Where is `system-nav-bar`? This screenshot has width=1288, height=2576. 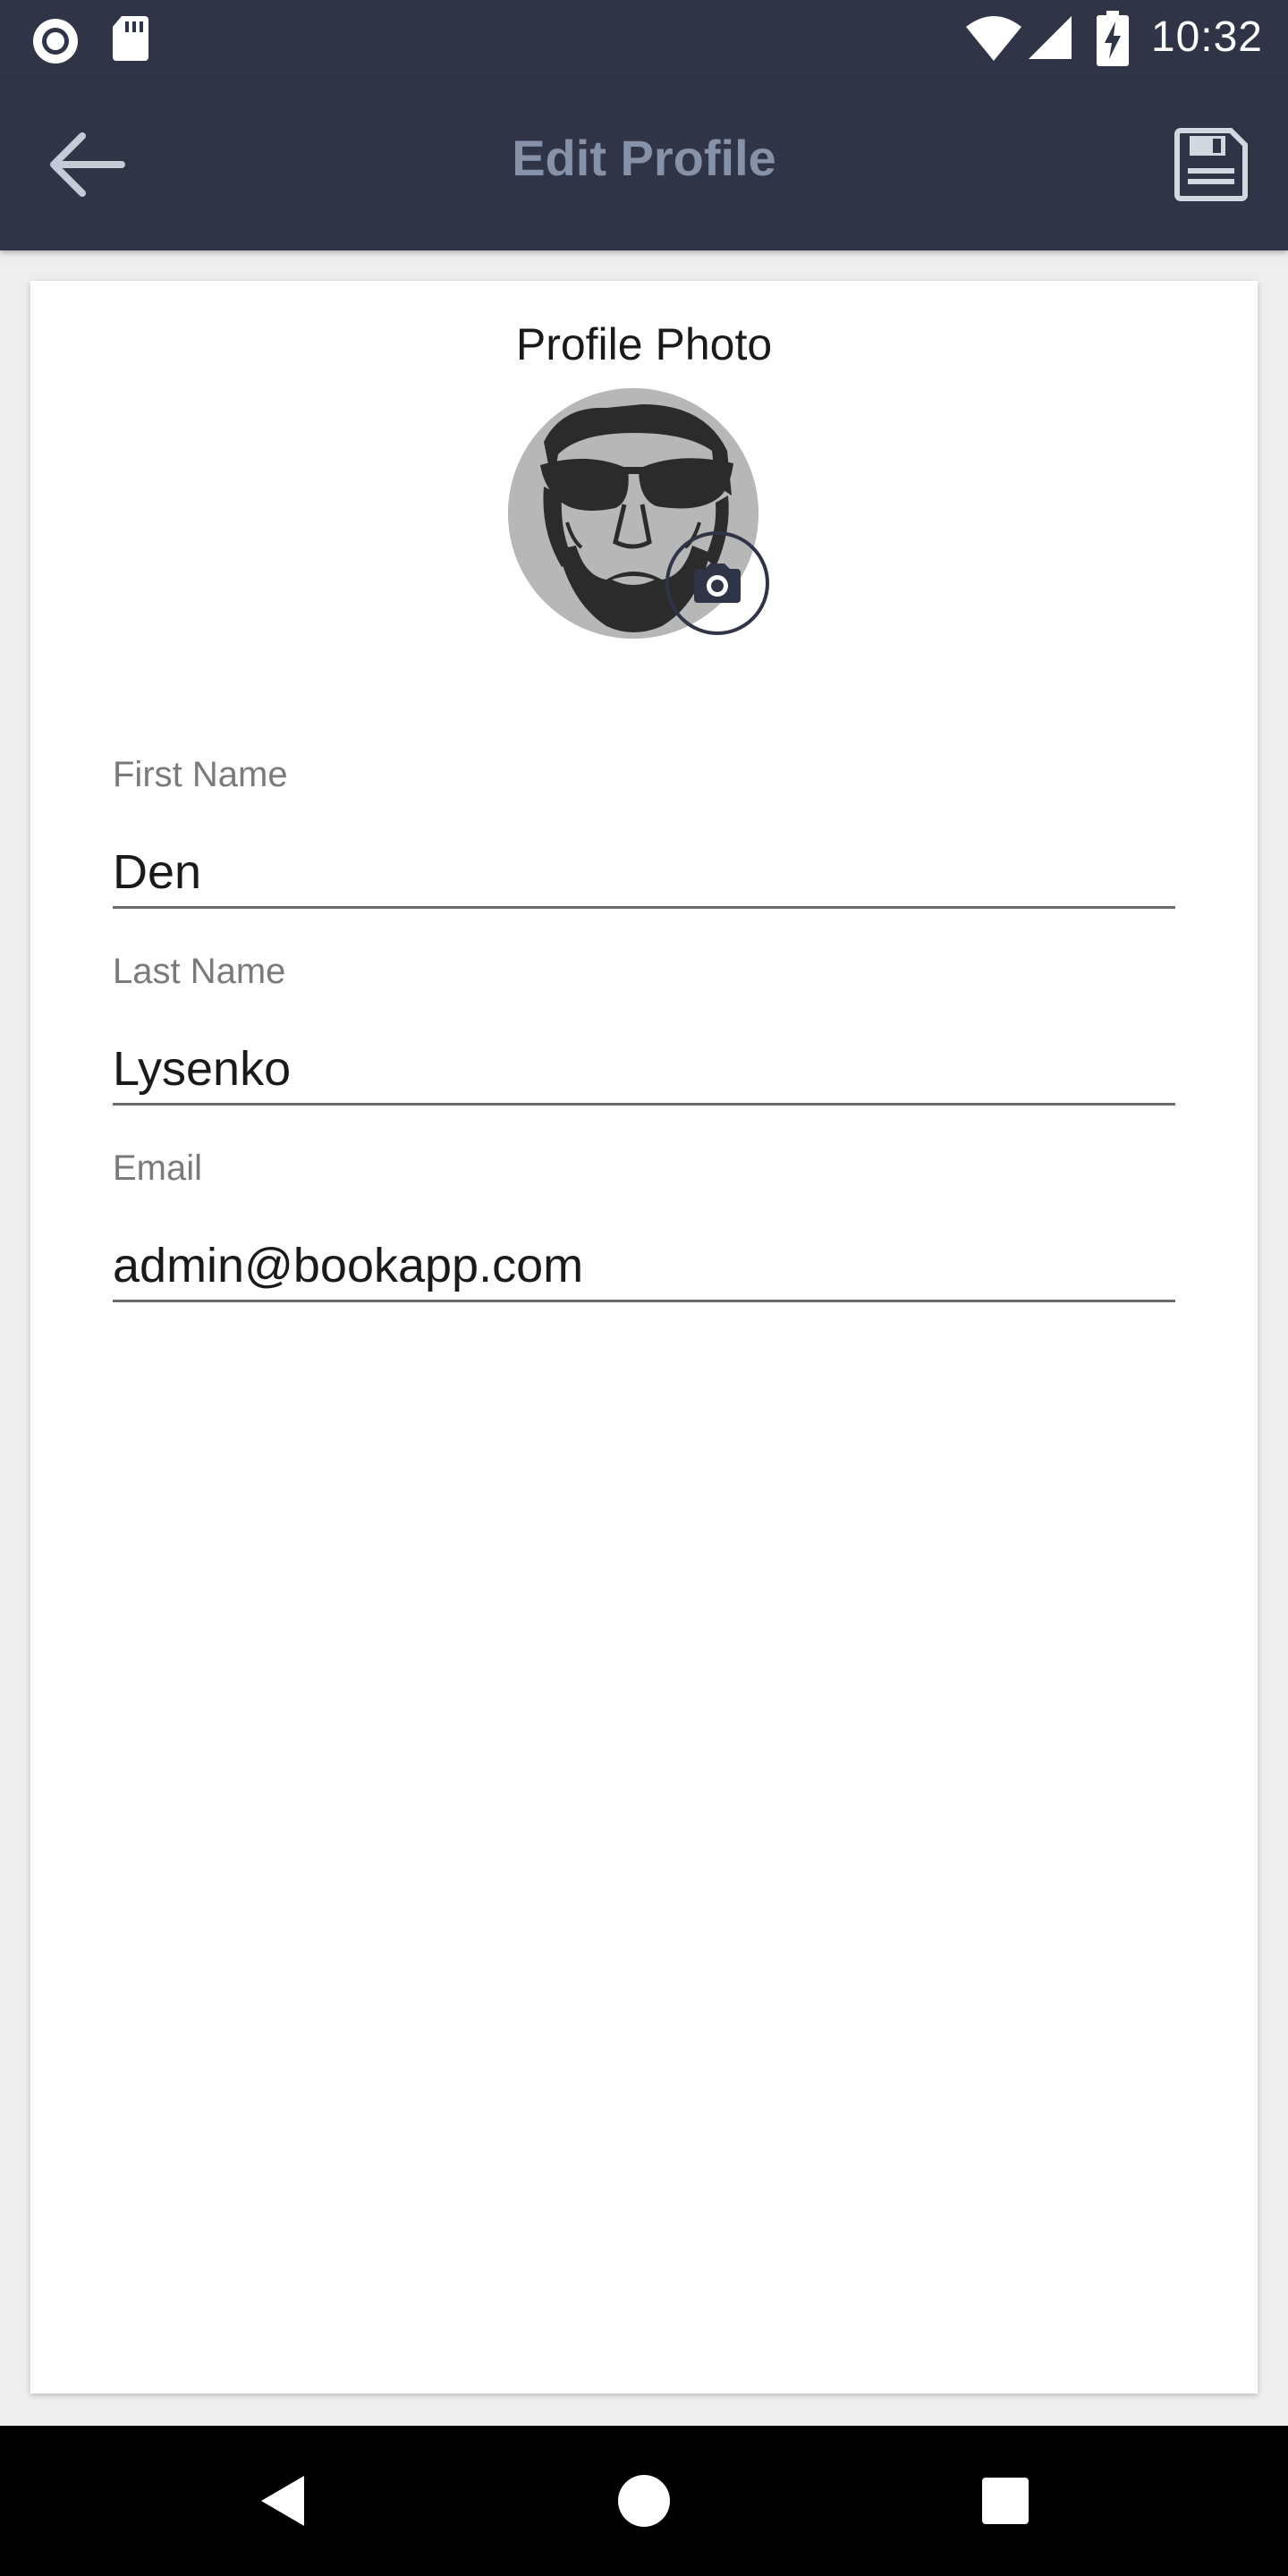 system-nav-bar is located at coordinates (644, 2501).